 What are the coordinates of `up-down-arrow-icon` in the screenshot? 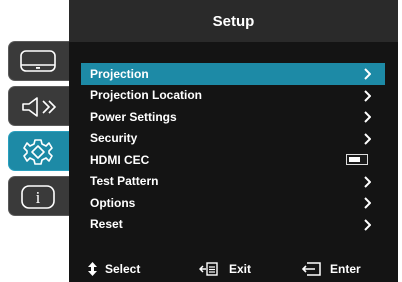 It's located at (92, 269).